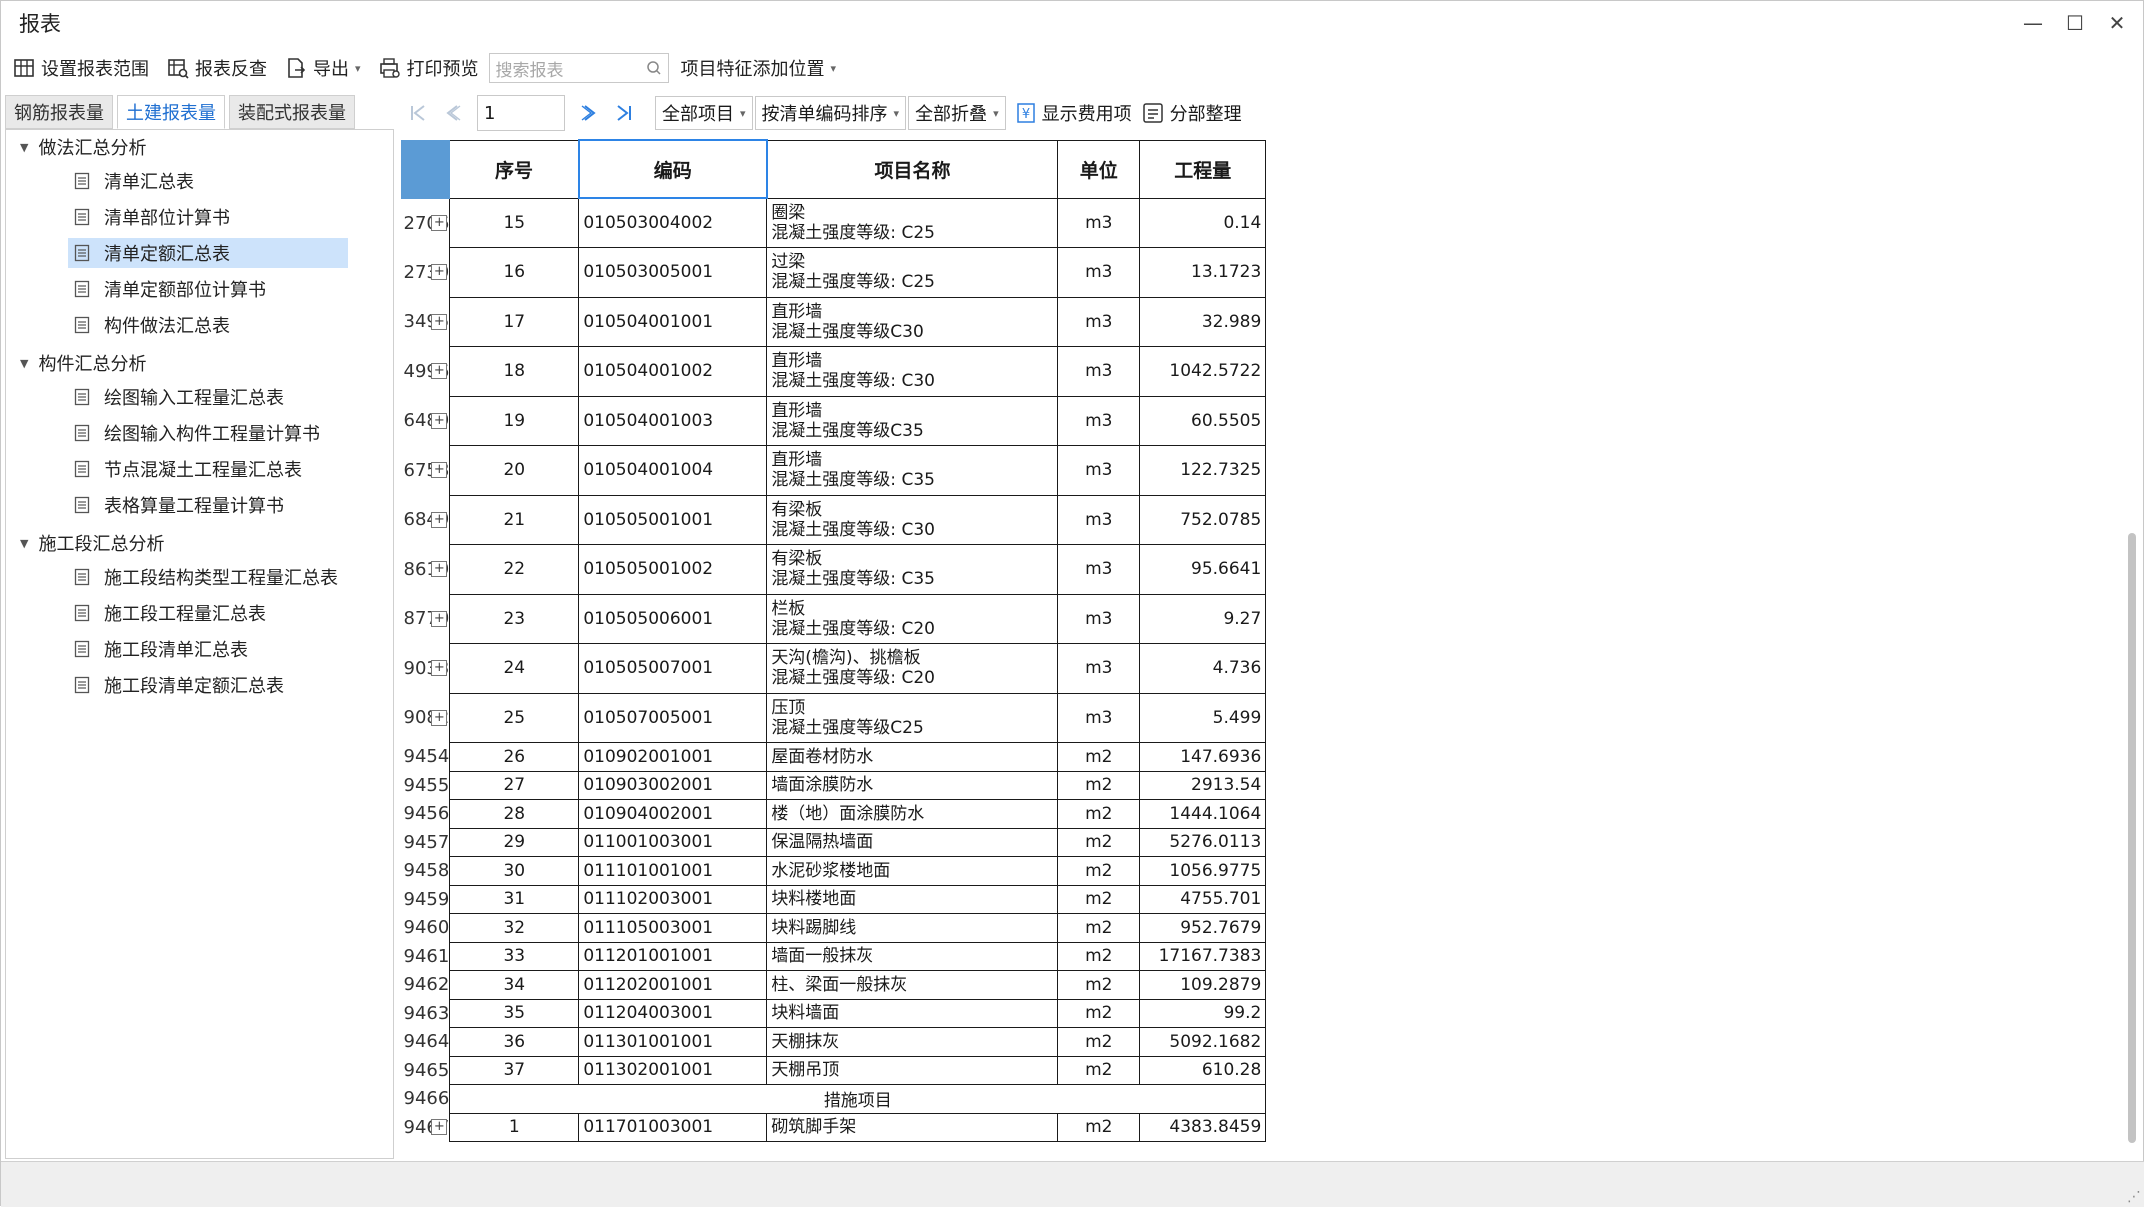 The height and width of the screenshot is (1207, 2144). What do you see at coordinates (426, 927) in the screenshot?
I see `row-number: 9460` at bounding box center [426, 927].